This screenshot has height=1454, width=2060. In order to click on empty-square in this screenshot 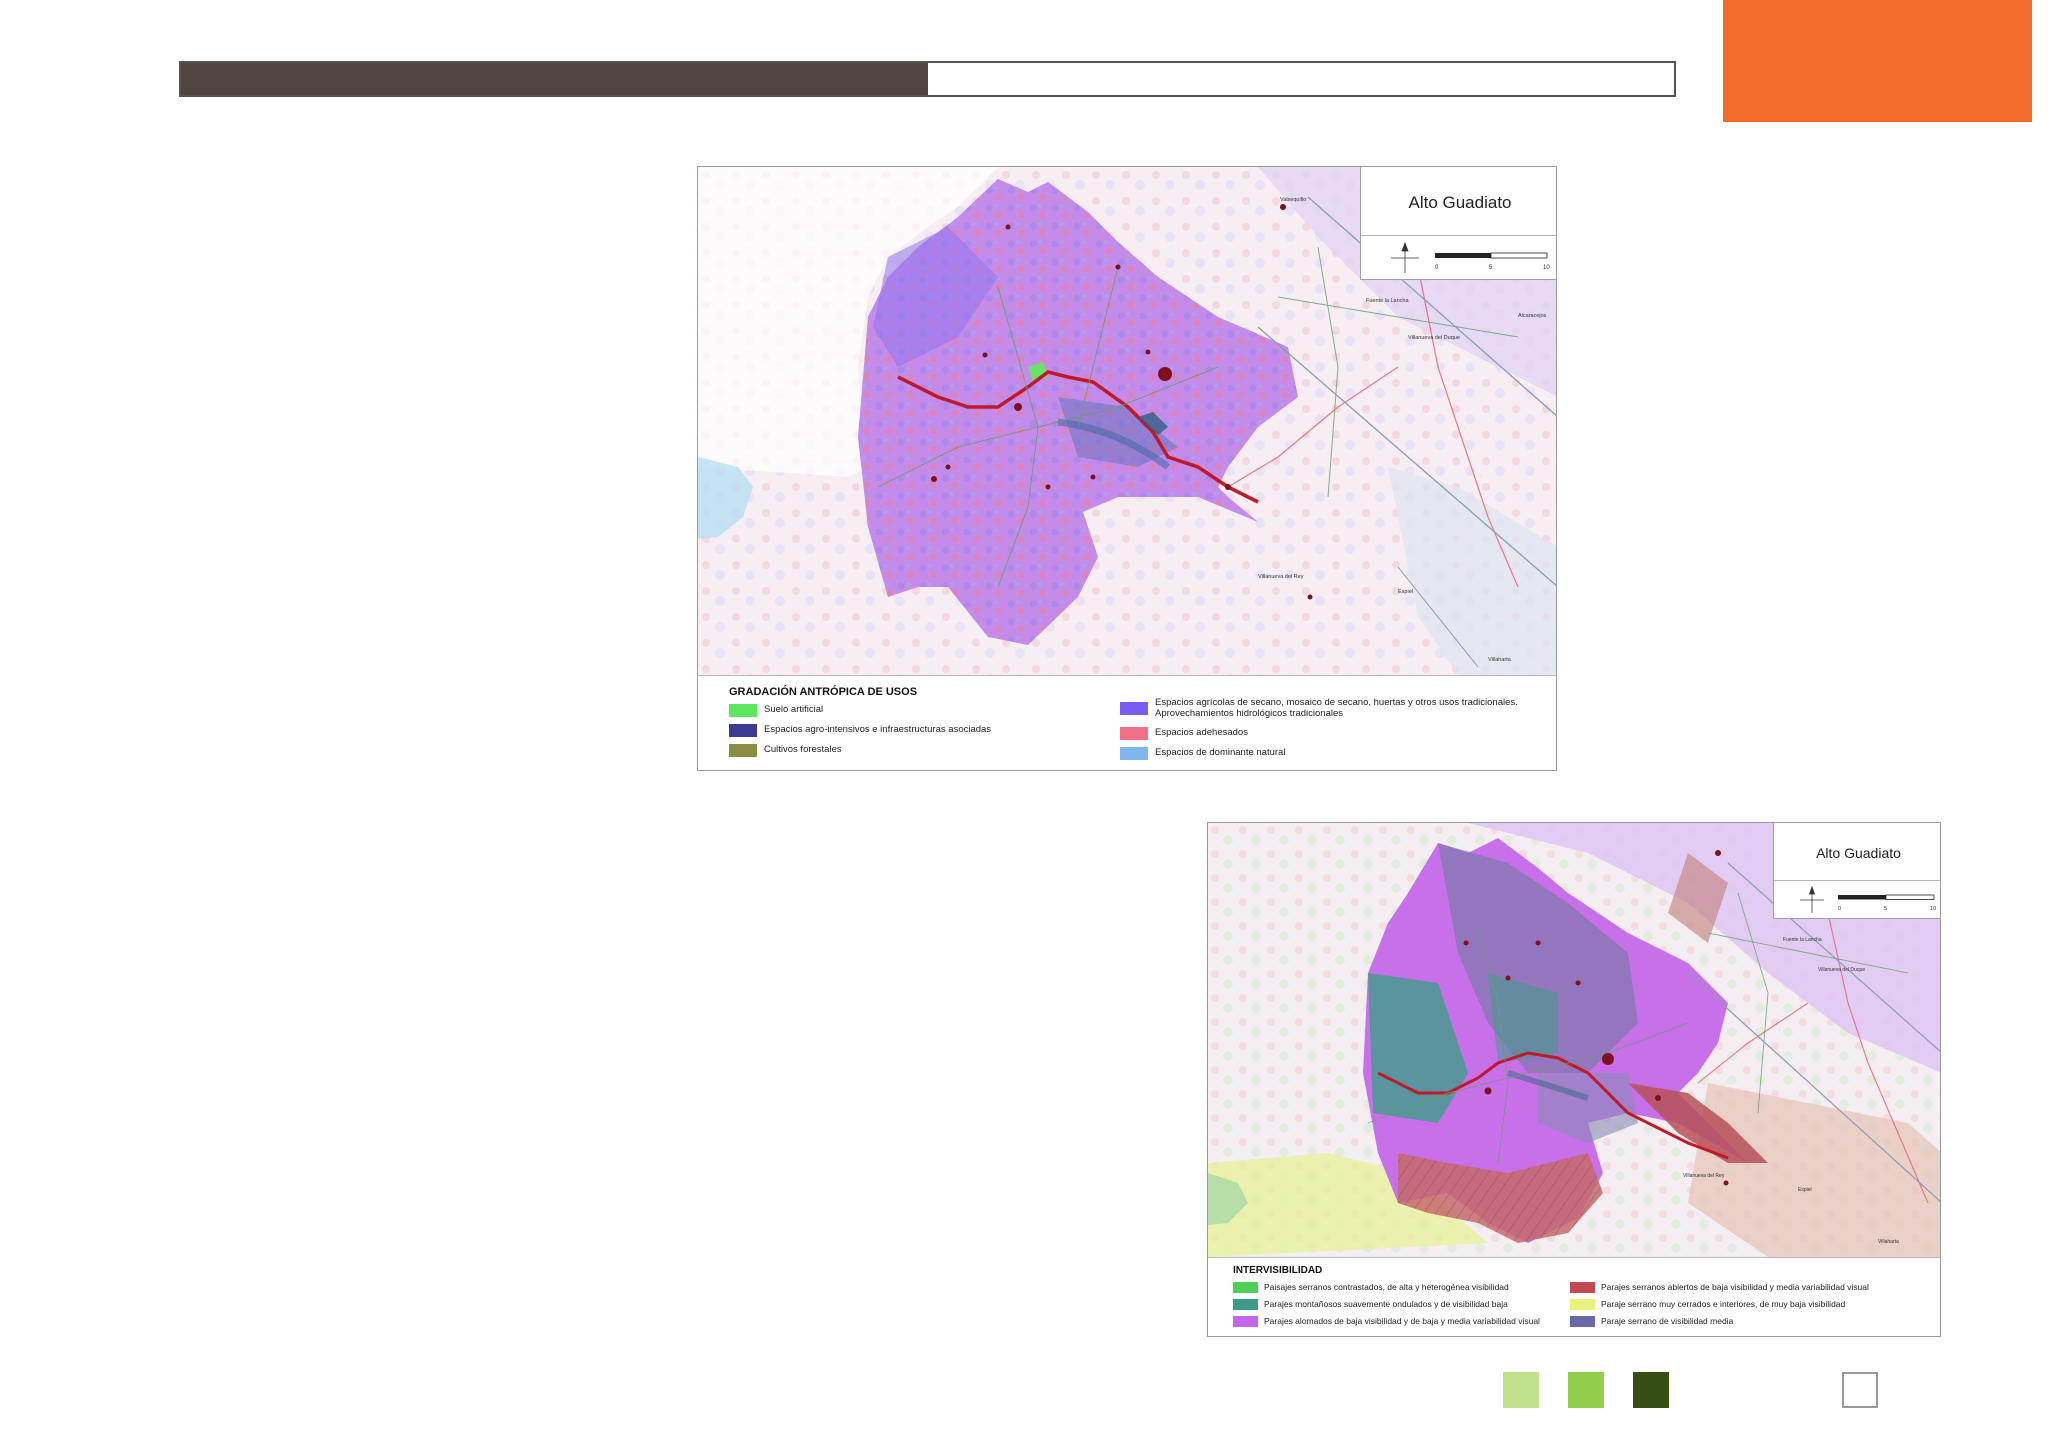, I will do `click(1860, 1390)`.